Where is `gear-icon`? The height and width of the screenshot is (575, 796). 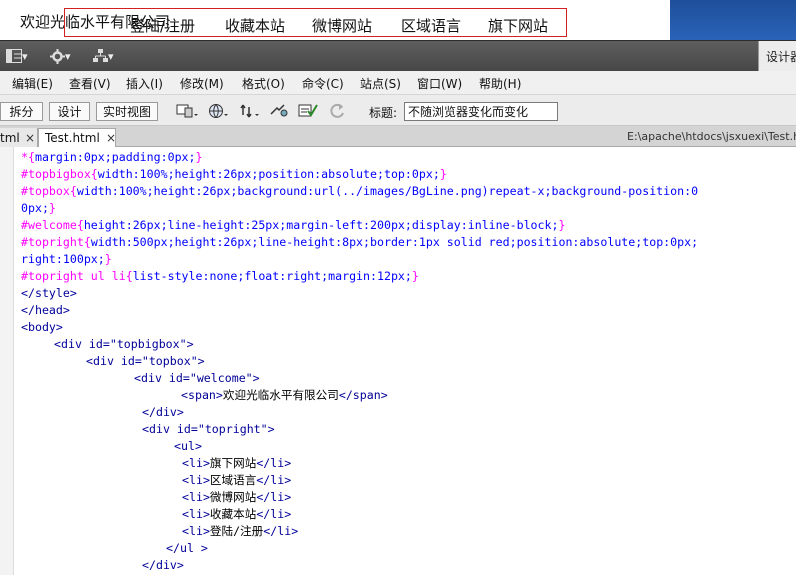 gear-icon is located at coordinates (57, 56).